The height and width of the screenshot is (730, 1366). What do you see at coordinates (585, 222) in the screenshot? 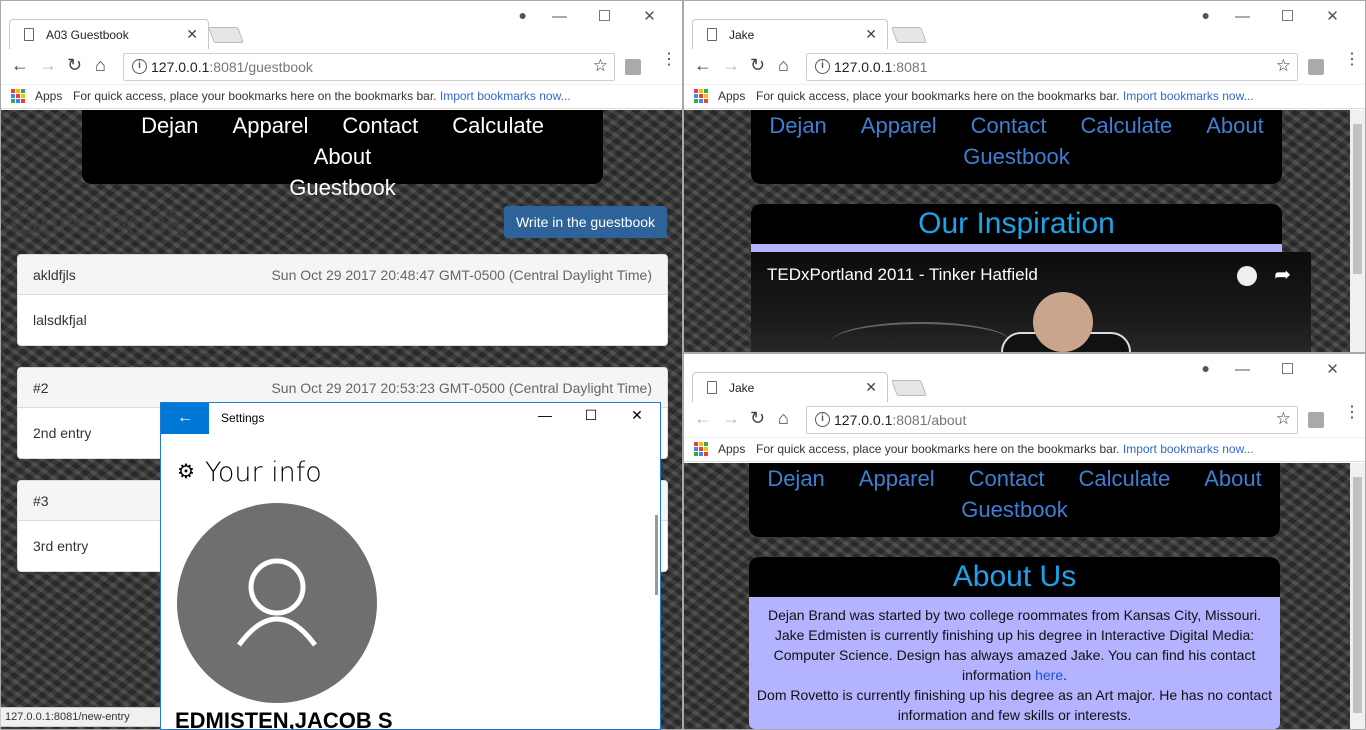
I see `write-guestbook-button: Write in the guestbook` at bounding box center [585, 222].